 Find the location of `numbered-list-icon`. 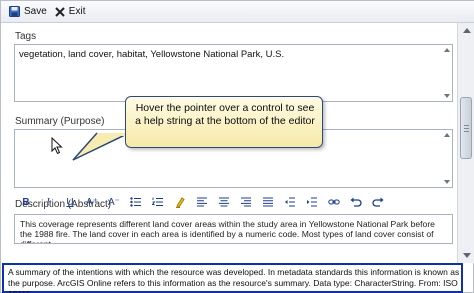

numbered-list-icon is located at coordinates (157, 201).